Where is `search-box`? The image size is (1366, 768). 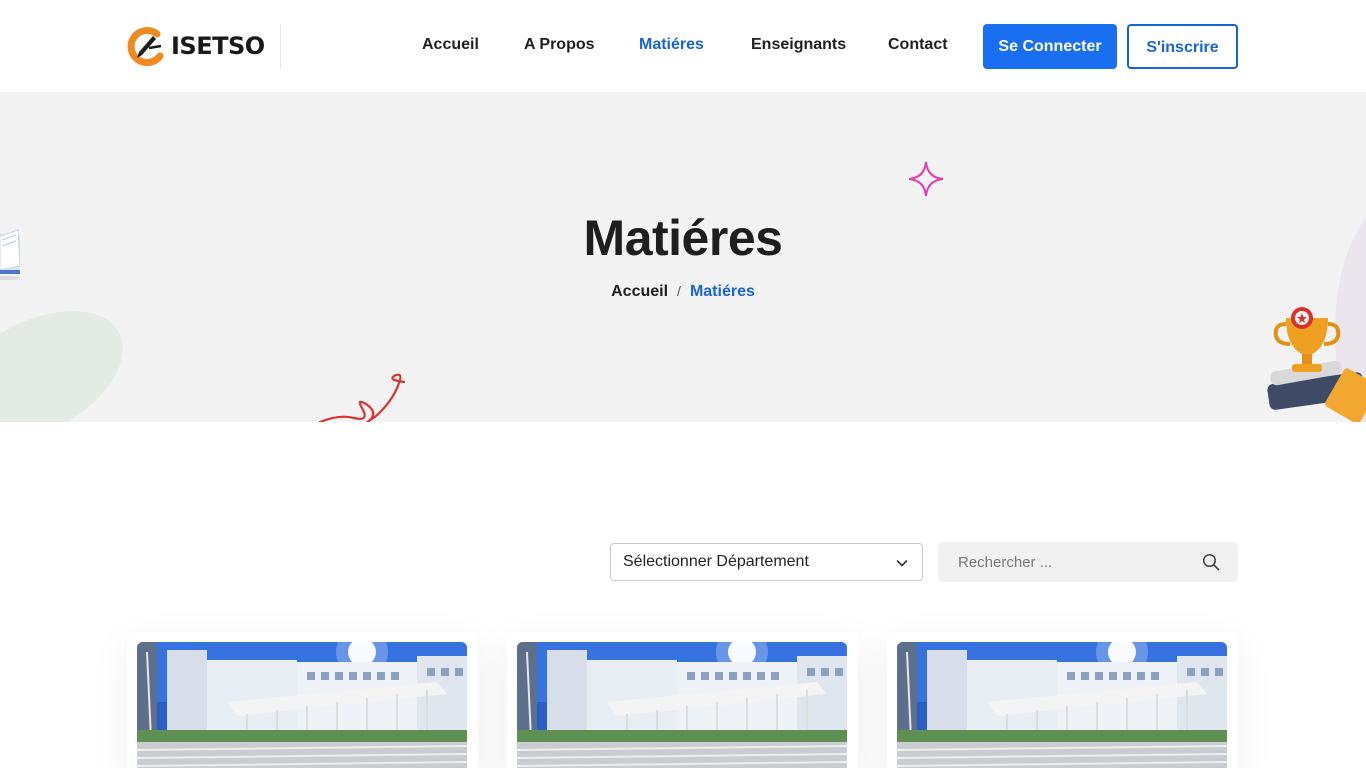 search-box is located at coordinates (1088, 562).